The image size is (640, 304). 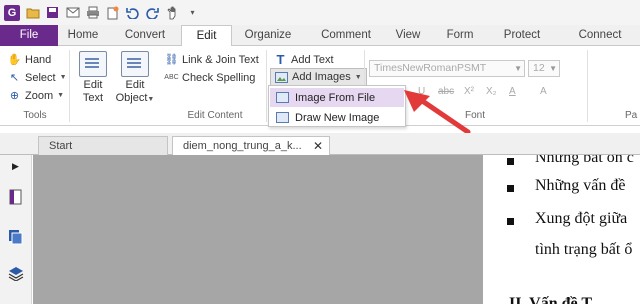 What do you see at coordinates (39, 95) in the screenshot?
I see `zoom-label: Zoom` at bounding box center [39, 95].